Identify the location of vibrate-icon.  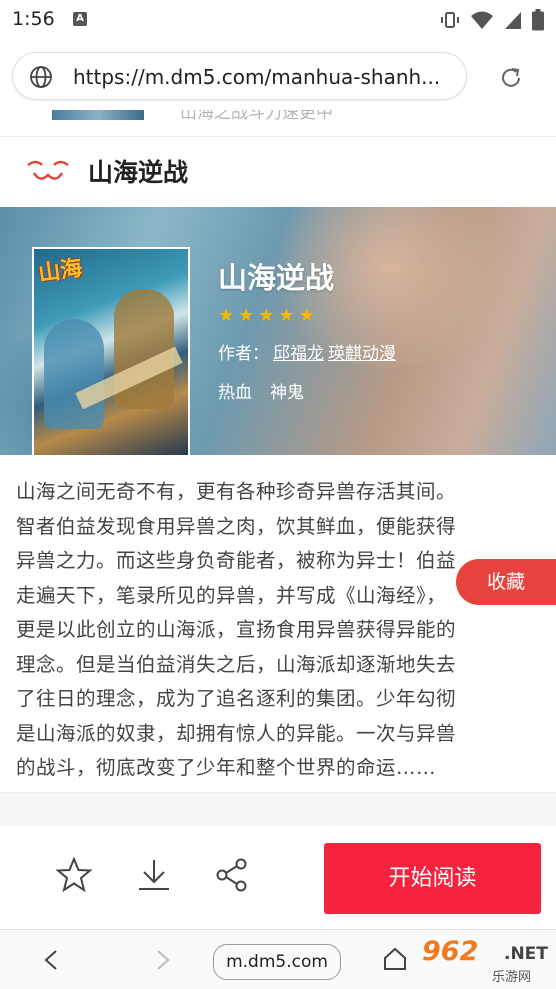
(450, 20).